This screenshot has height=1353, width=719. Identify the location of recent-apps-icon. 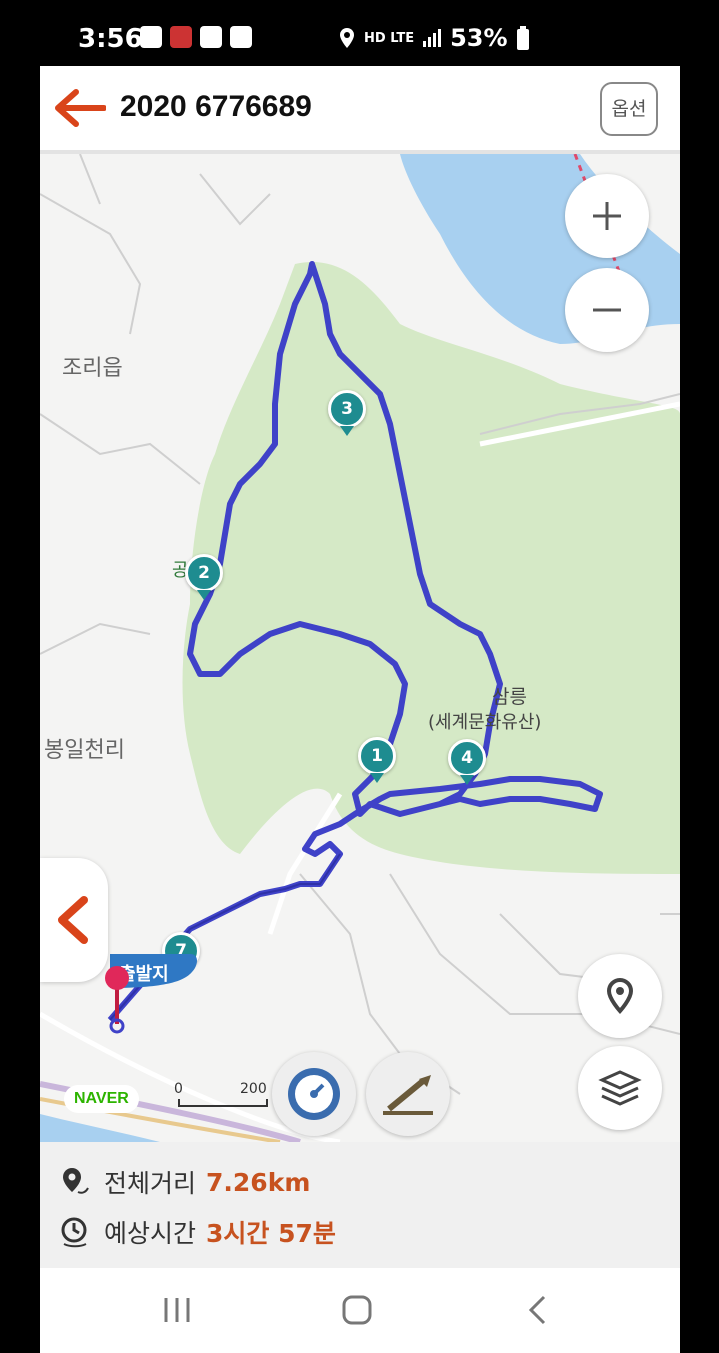
(177, 1310).